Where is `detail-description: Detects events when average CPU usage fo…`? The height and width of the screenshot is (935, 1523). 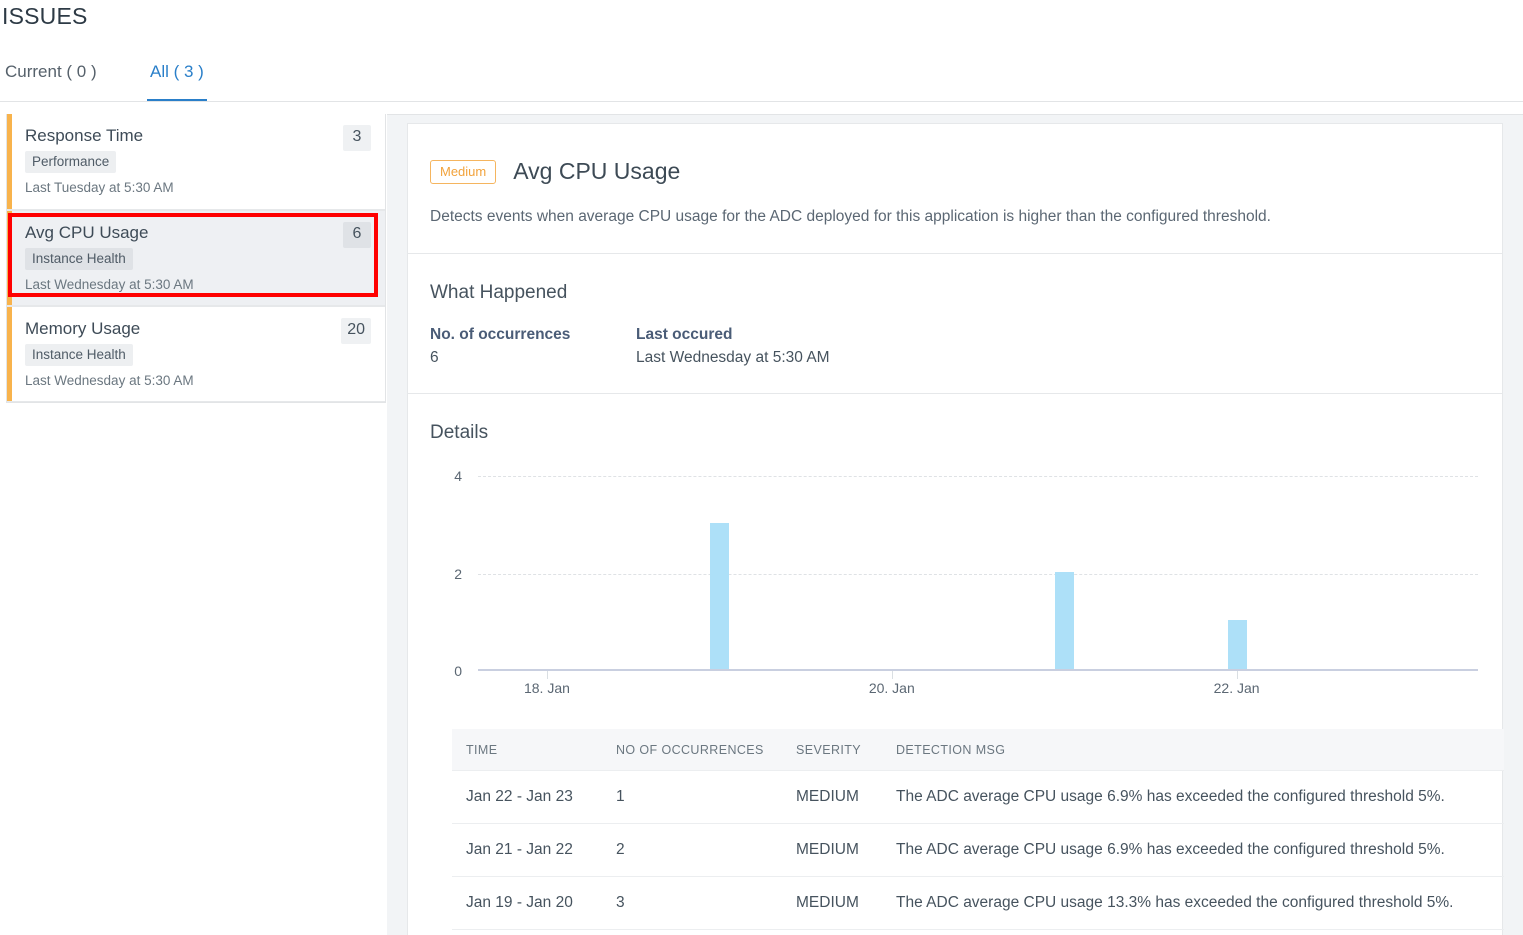 detail-description: Detects events when average CPU usage fo… is located at coordinates (850, 216).